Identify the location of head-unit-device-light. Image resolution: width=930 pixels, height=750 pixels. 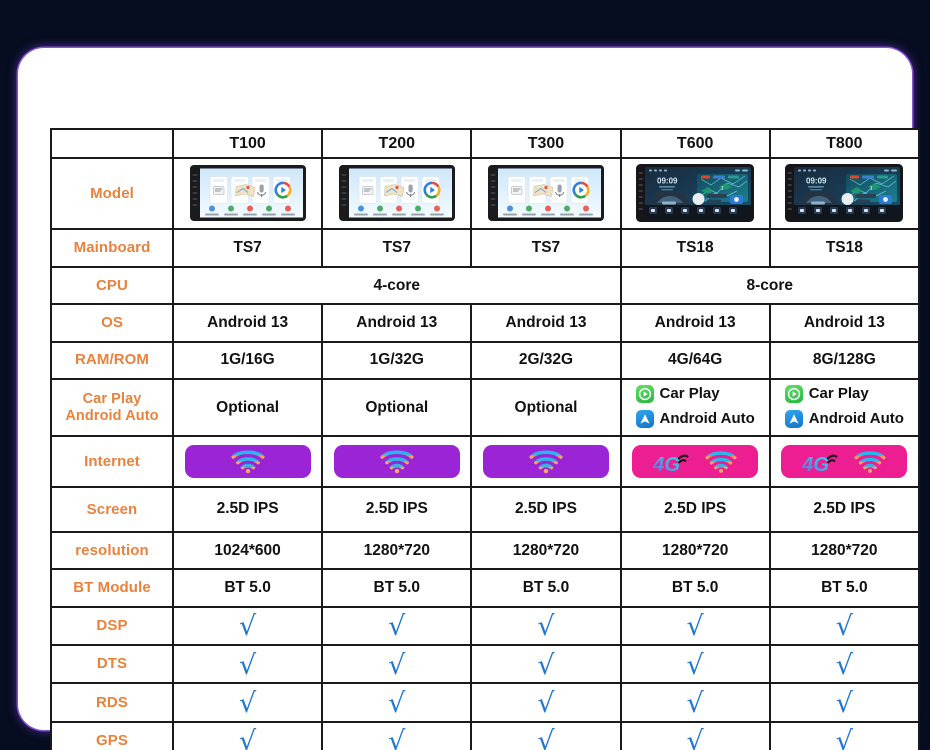
(396, 193).